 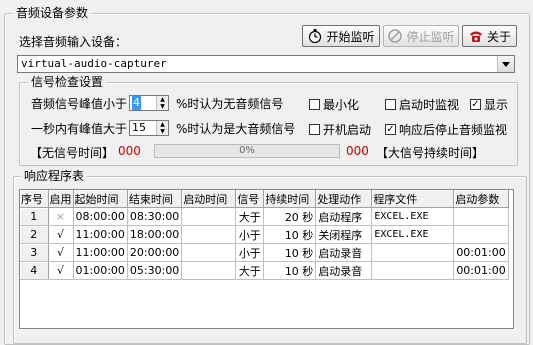 I want to click on show-checkbox: ✓ 显示, so click(x=489, y=104).